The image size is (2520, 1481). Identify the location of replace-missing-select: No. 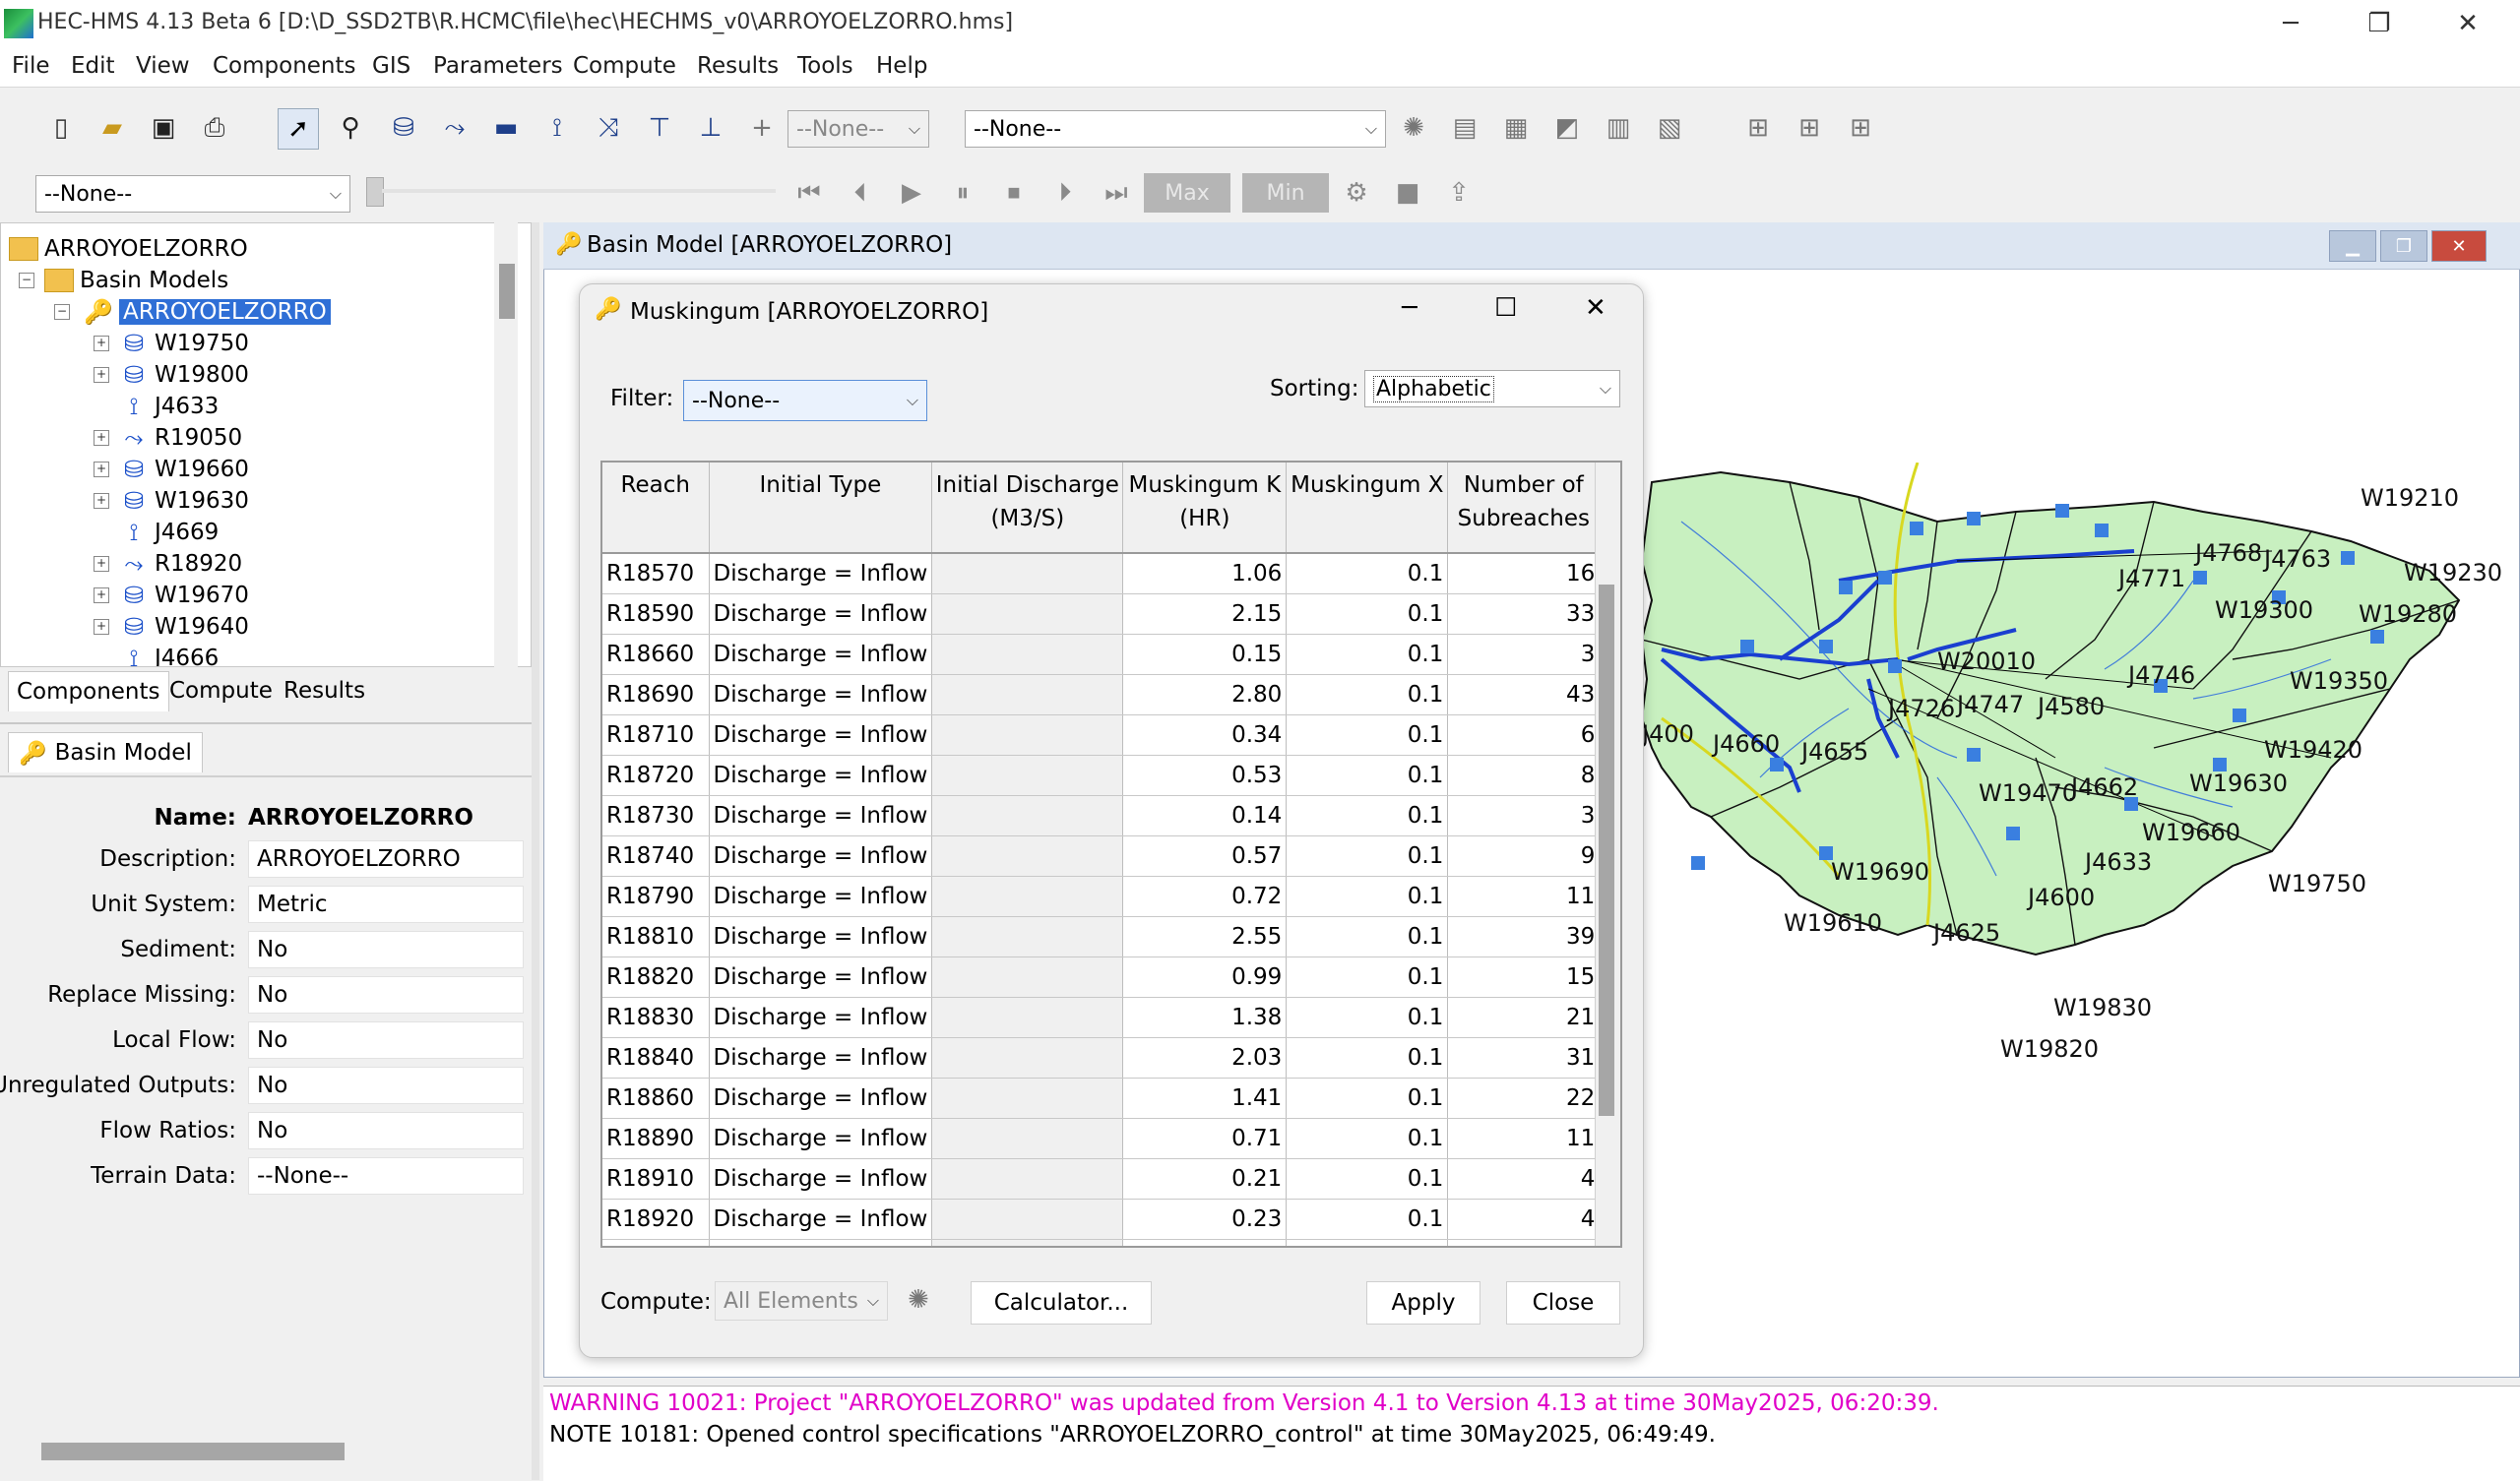
(386, 995).